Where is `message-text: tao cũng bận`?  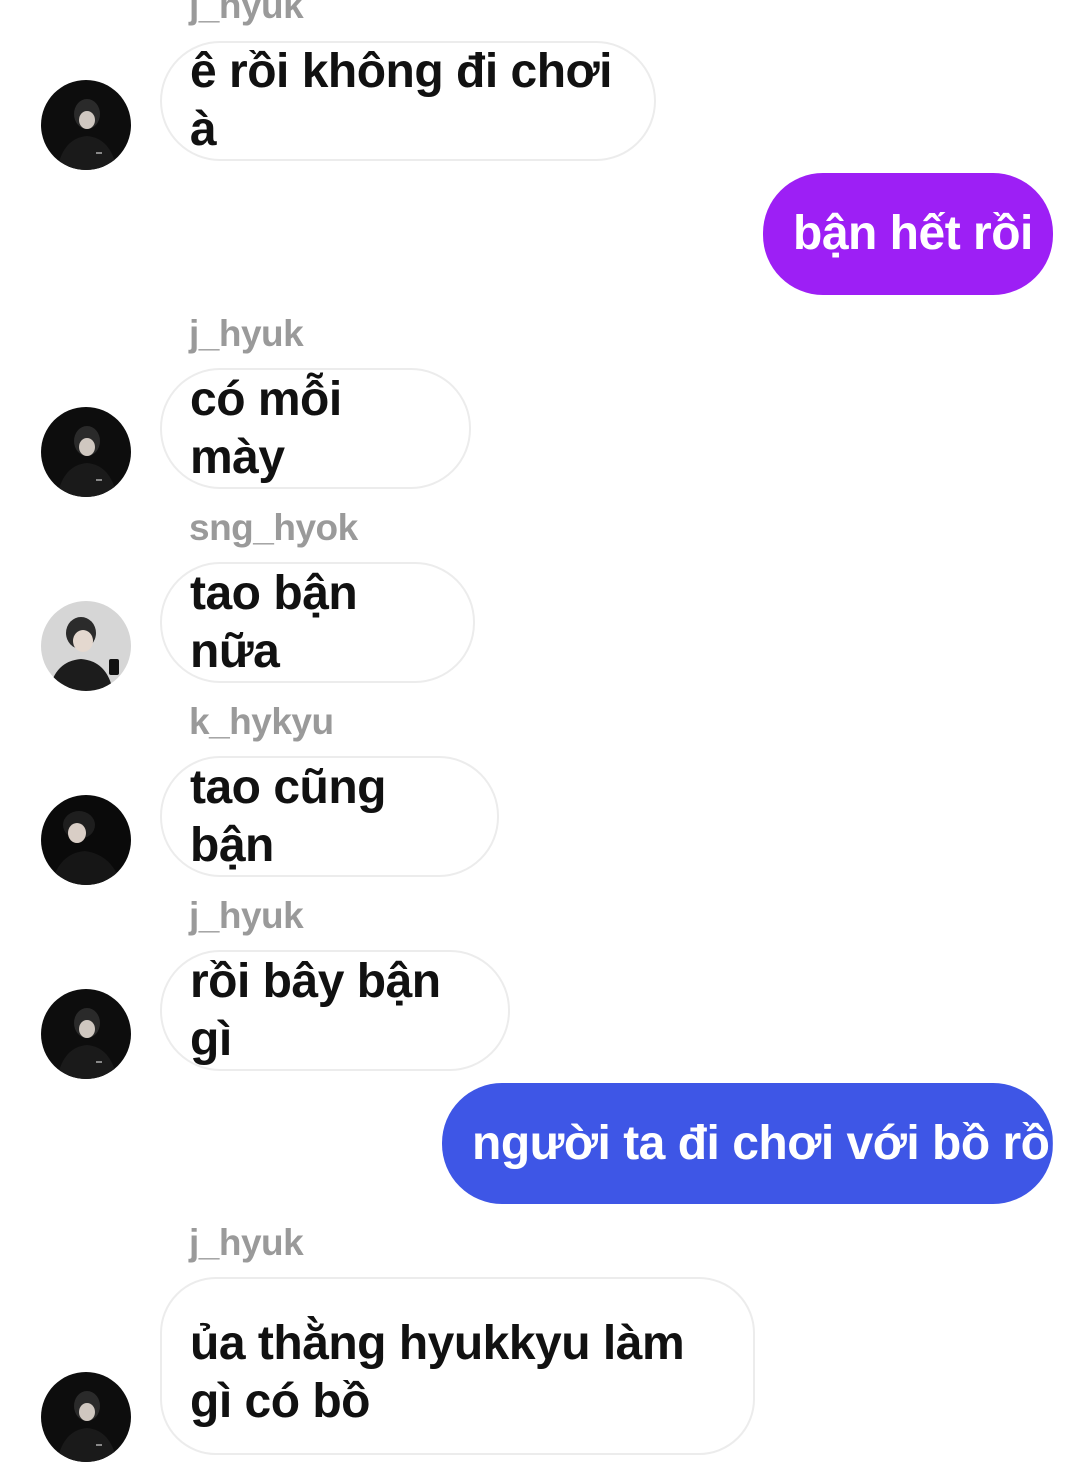
message-text: tao cũng bận is located at coordinates (288, 816).